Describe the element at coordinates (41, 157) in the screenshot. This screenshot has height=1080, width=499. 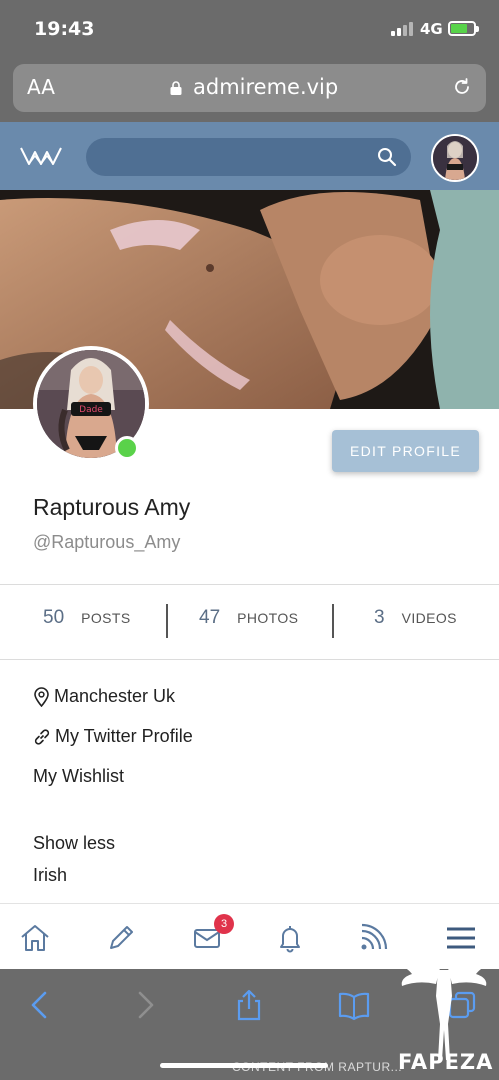
I see `crown-logo-icon` at that location.